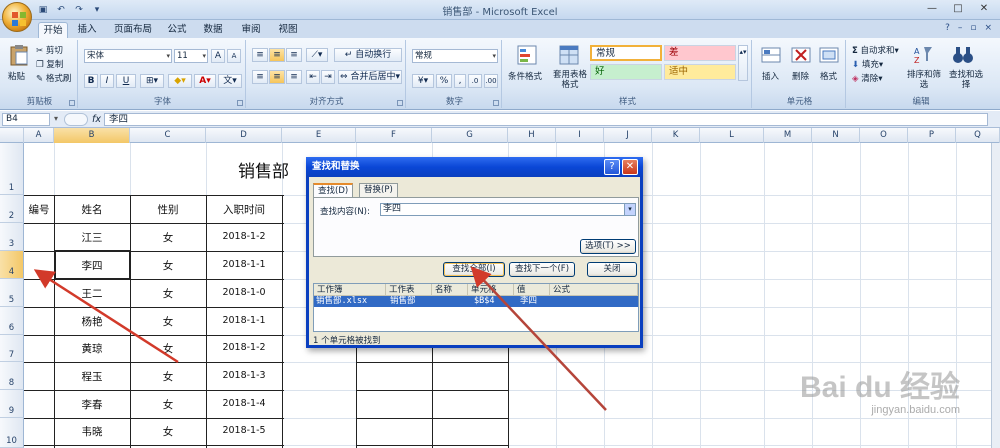 The image size is (1000, 448). What do you see at coordinates (251, 30) in the screenshot?
I see `tab-review: 审阅` at bounding box center [251, 30].